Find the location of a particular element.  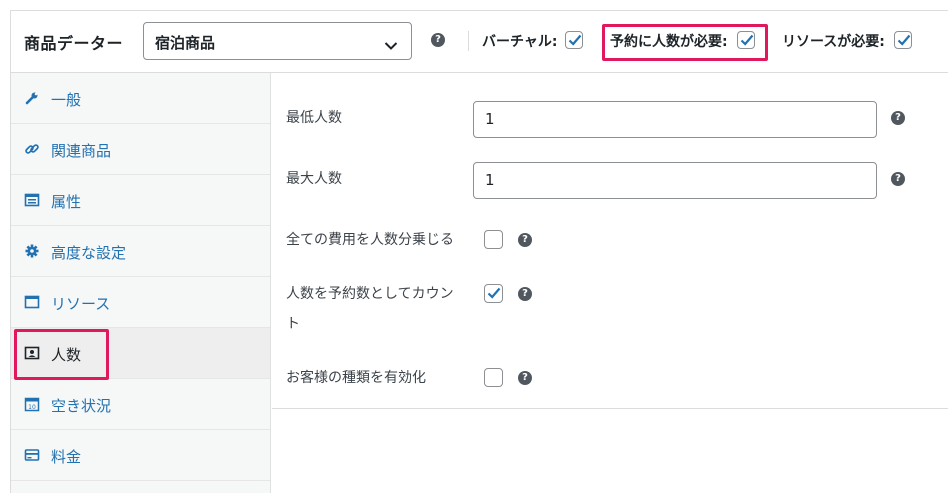

tab-advanced: 高度な設定 is located at coordinates (140, 251).